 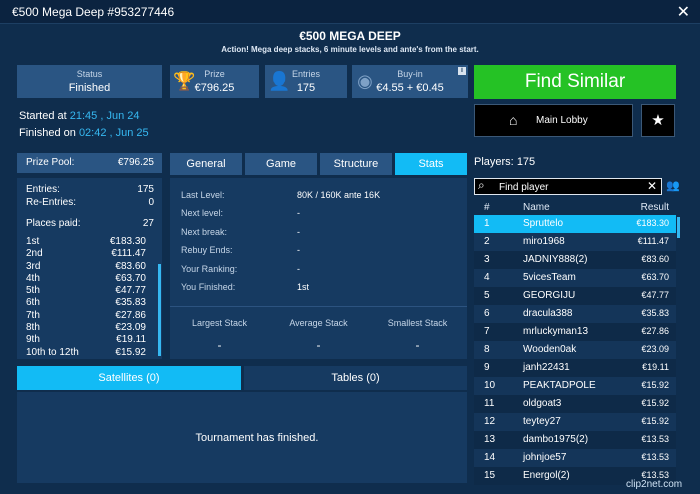 What do you see at coordinates (462, 71) in the screenshot?
I see `info-icon: i` at bounding box center [462, 71].